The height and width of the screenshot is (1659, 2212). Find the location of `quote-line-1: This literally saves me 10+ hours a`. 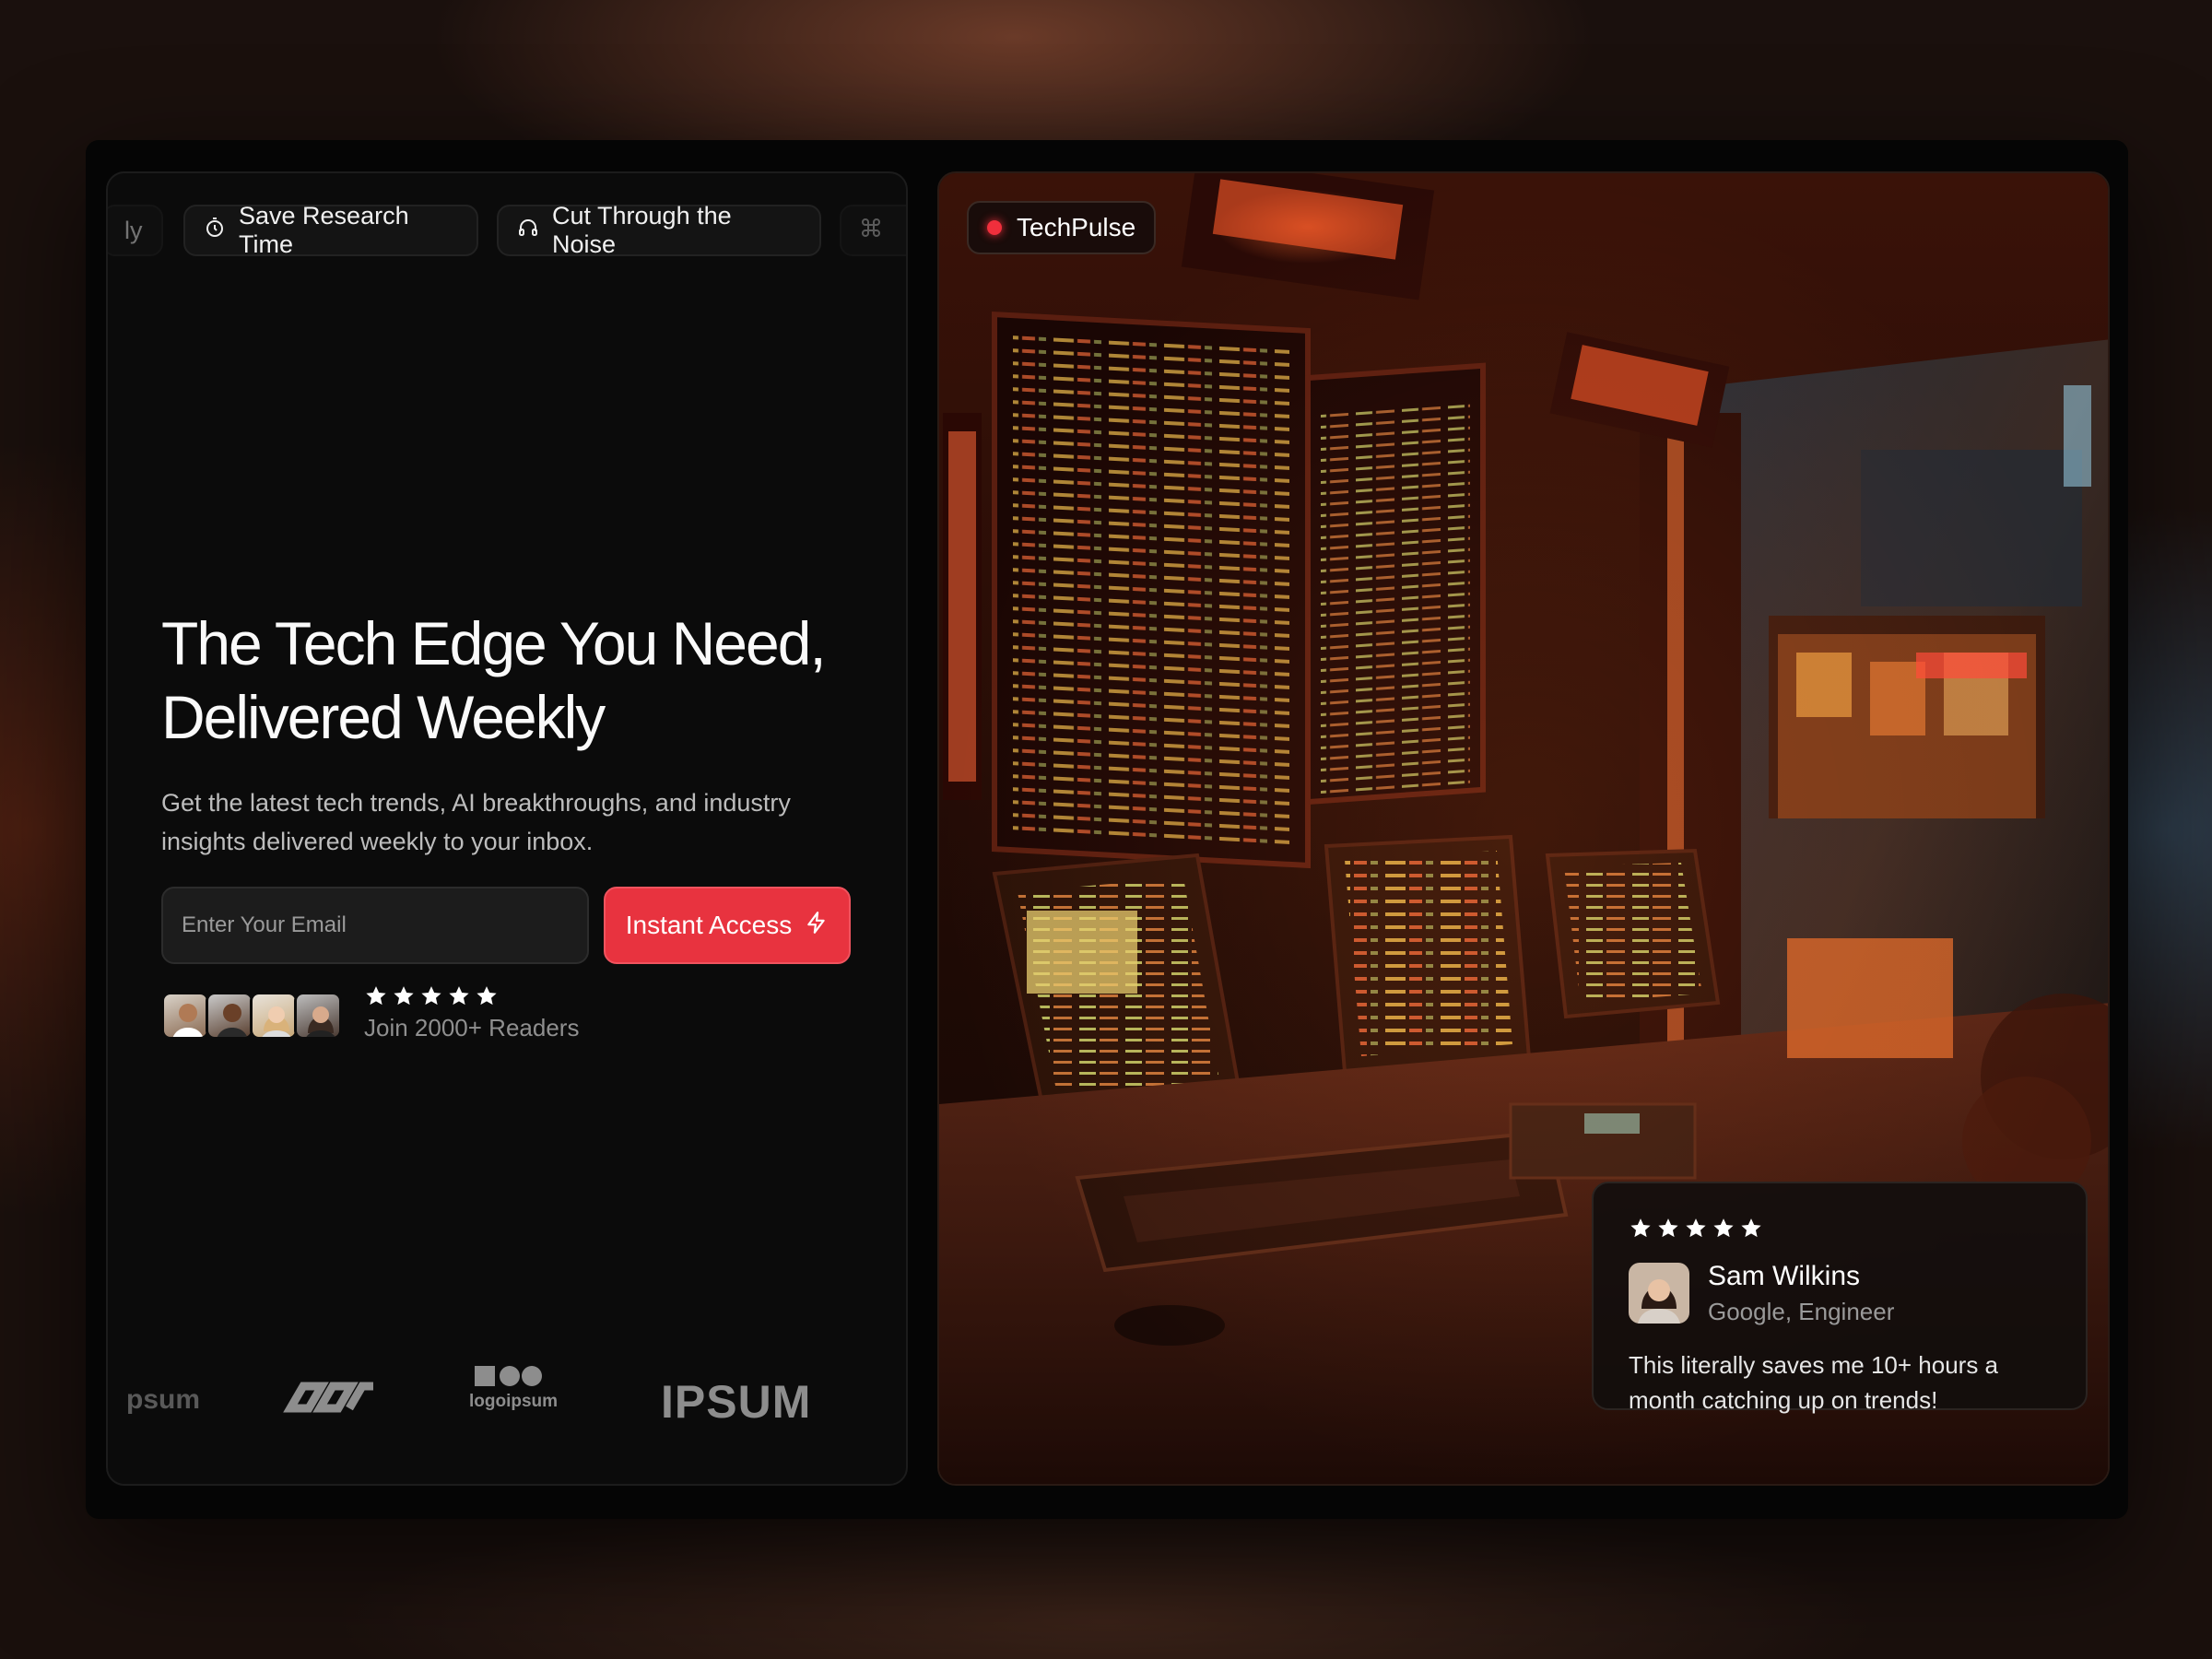

quote-line-1: This literally saves me 10+ hours a is located at coordinates (1814, 1365).